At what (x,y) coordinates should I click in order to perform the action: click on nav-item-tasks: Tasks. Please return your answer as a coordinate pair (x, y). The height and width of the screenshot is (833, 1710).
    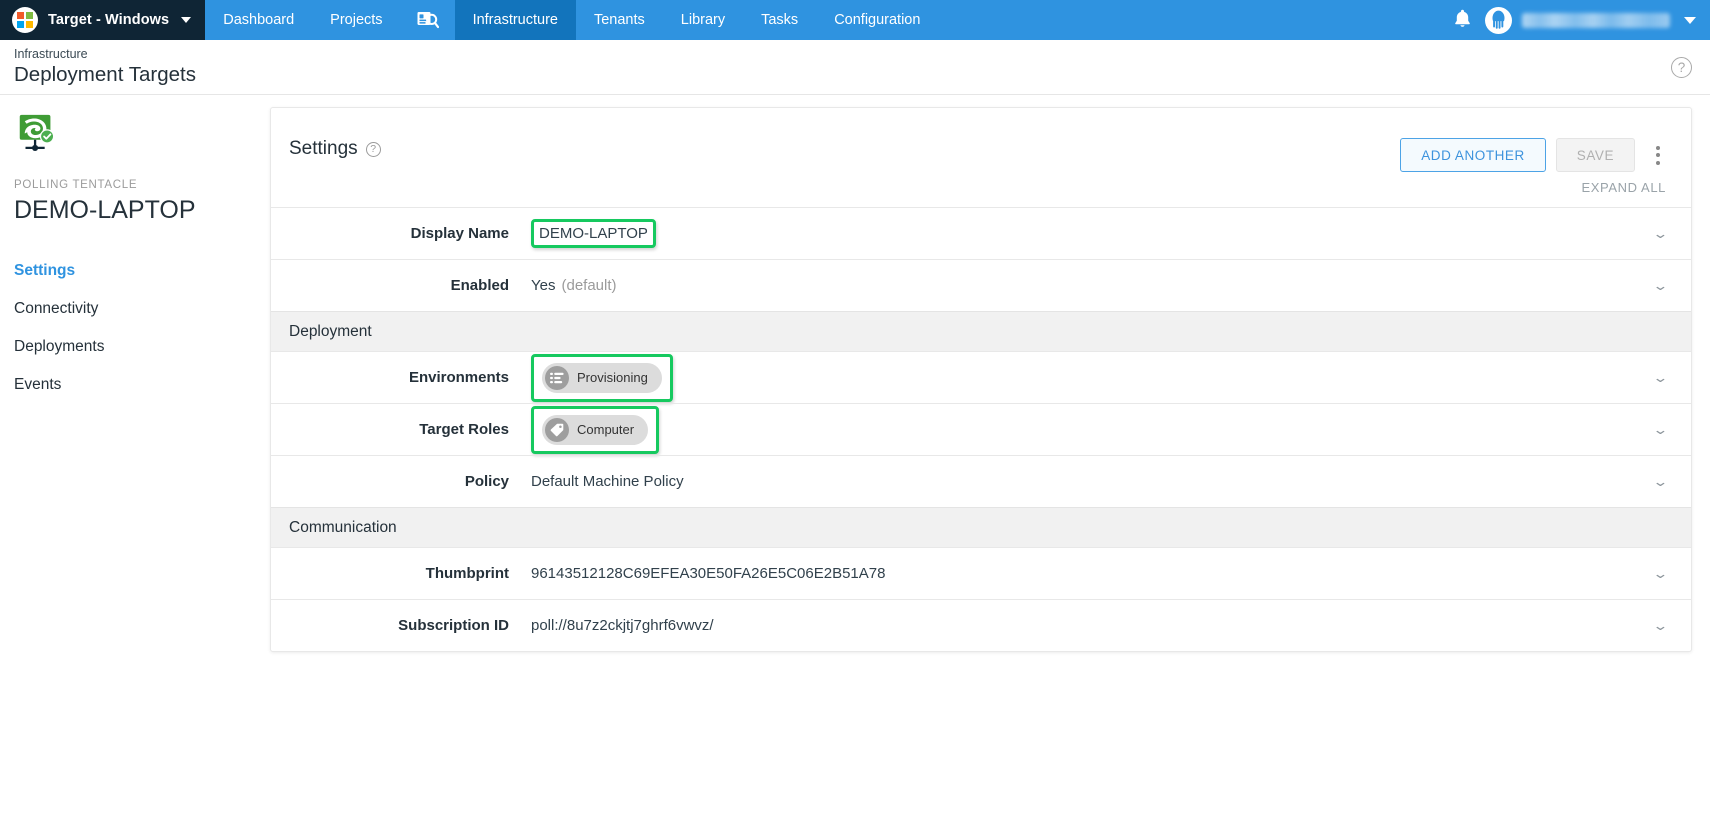
    Looking at the image, I should click on (779, 20).